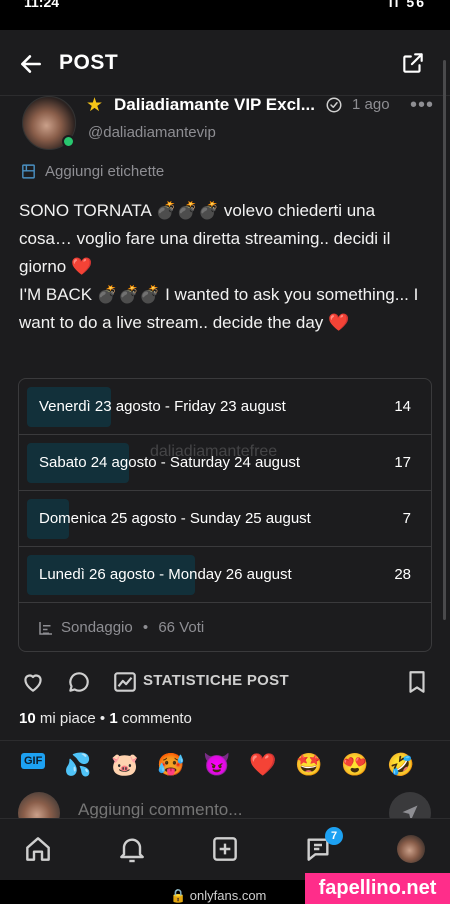 This screenshot has width=450, height=904. Describe the element at coordinates (402, 574) in the screenshot. I see `poll-option-votes: 28` at that location.